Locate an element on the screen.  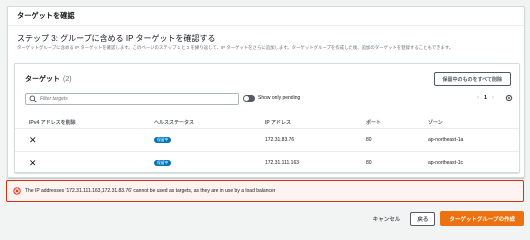
search-icon is located at coordinates (33, 99).